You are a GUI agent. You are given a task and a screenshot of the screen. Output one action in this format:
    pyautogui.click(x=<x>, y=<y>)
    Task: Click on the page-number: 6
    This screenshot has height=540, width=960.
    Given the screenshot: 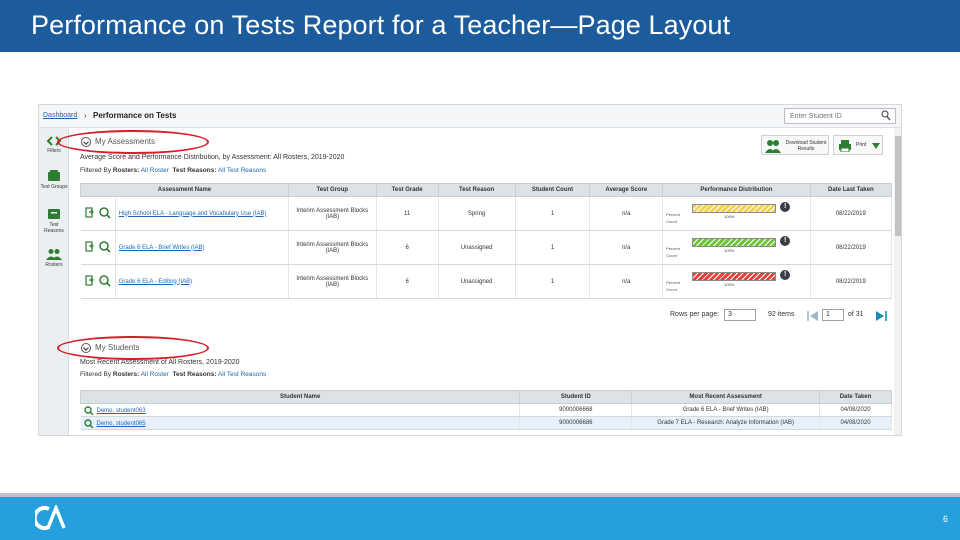 What is the action you would take?
    pyautogui.click(x=945, y=519)
    